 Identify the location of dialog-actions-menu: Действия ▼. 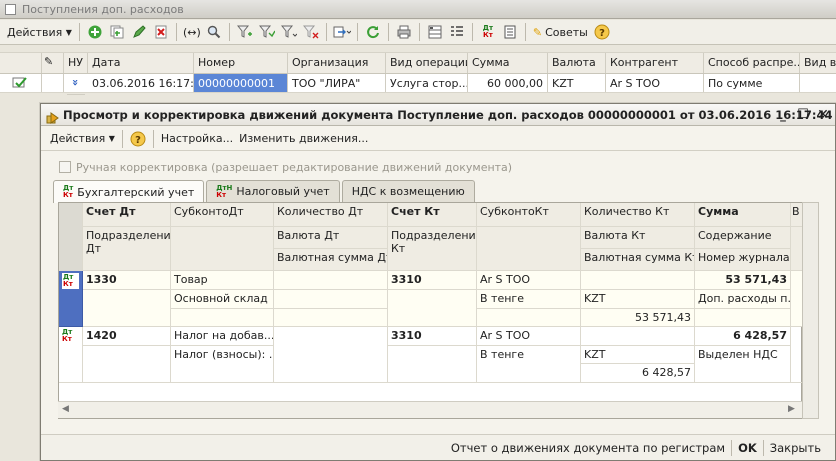
(82, 138).